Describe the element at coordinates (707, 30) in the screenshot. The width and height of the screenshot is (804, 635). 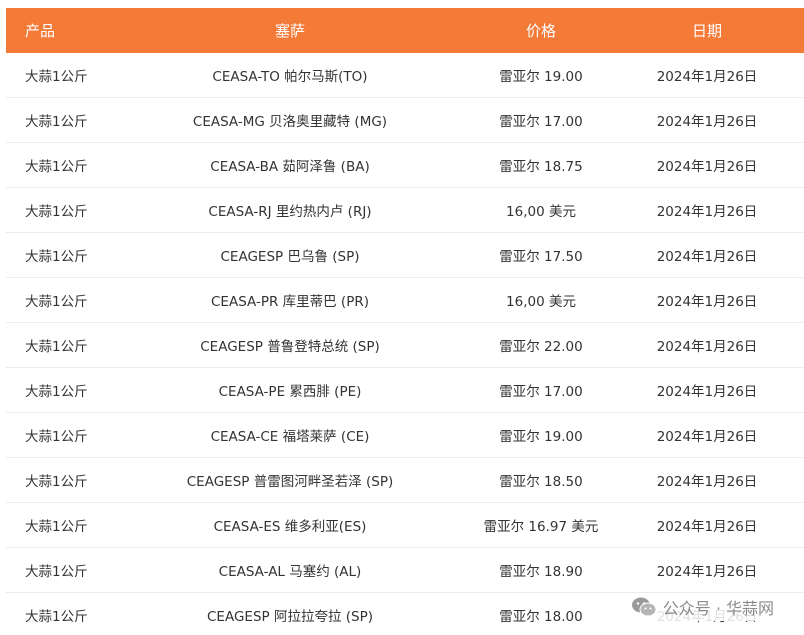
I see `header-date: 日期` at that location.